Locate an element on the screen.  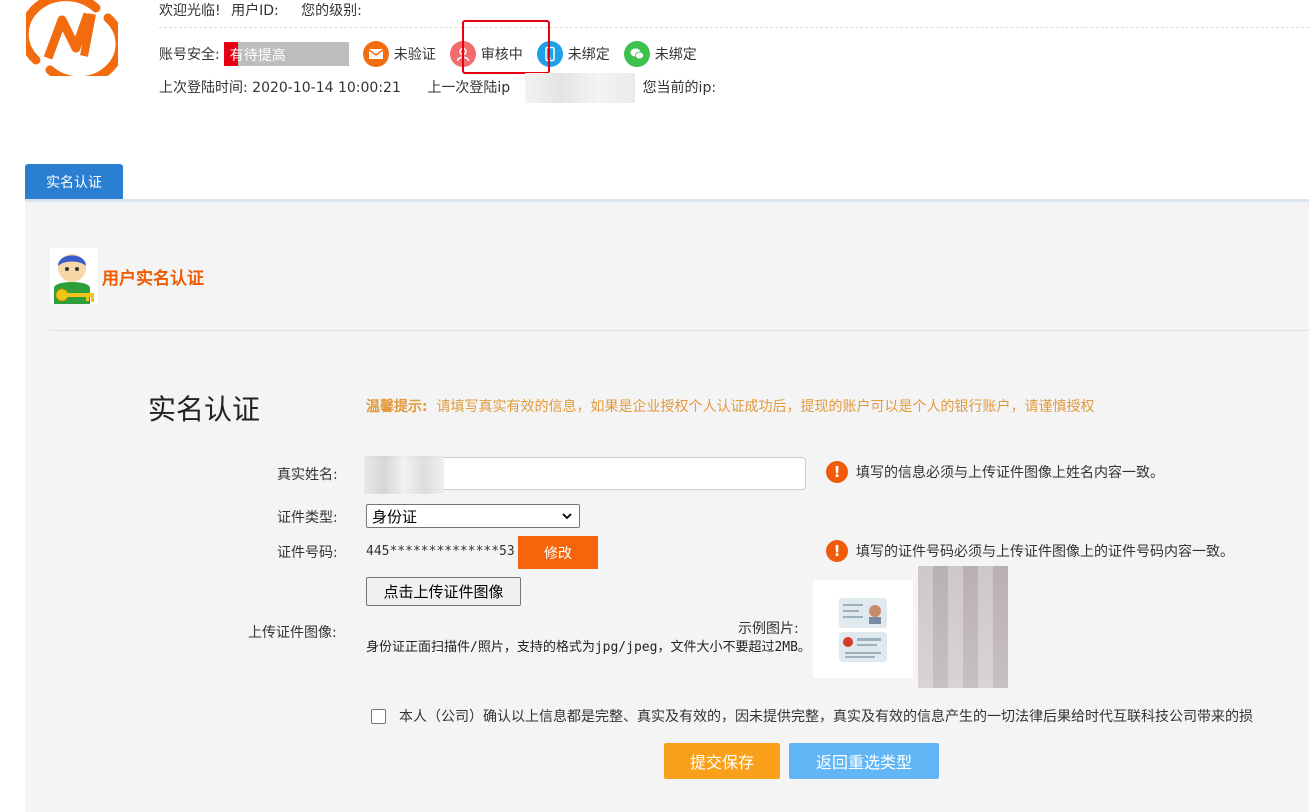
name-value-blurred is located at coordinates (404, 475).